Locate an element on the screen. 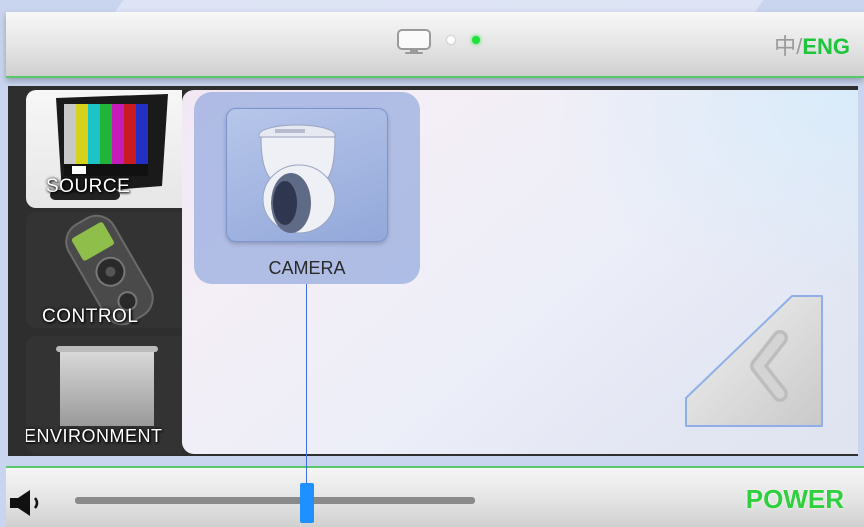  sidebar-item-label: SOURCE is located at coordinates (88, 186).